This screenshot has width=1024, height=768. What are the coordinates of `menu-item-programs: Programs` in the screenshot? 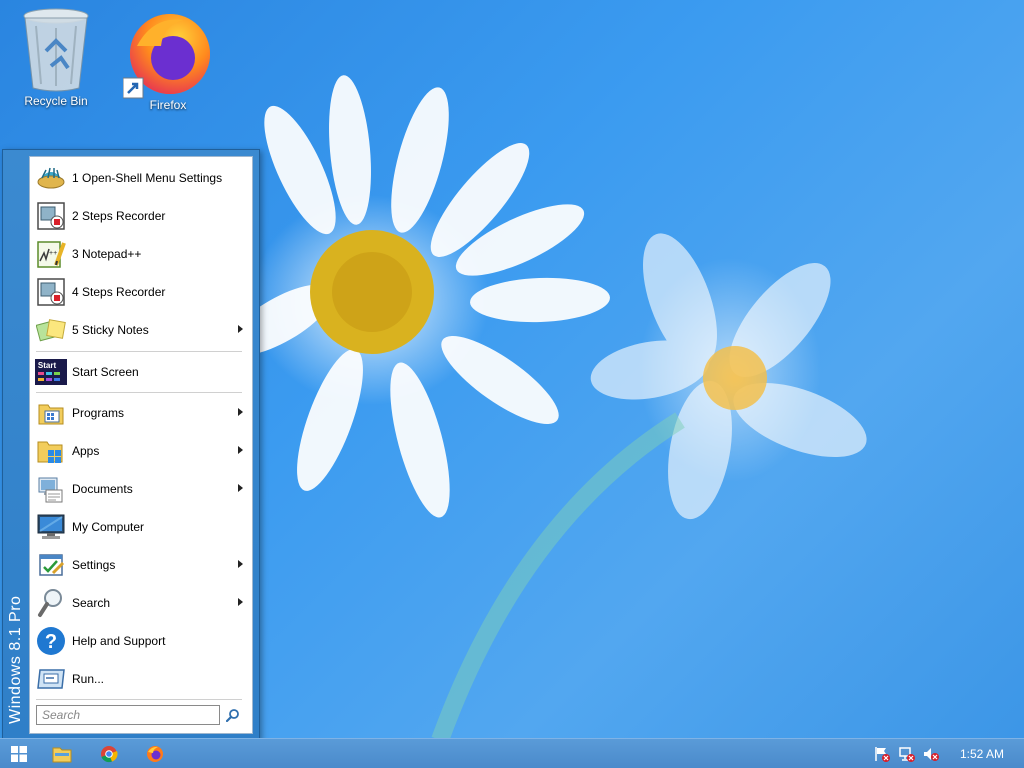 It's located at (141, 413).